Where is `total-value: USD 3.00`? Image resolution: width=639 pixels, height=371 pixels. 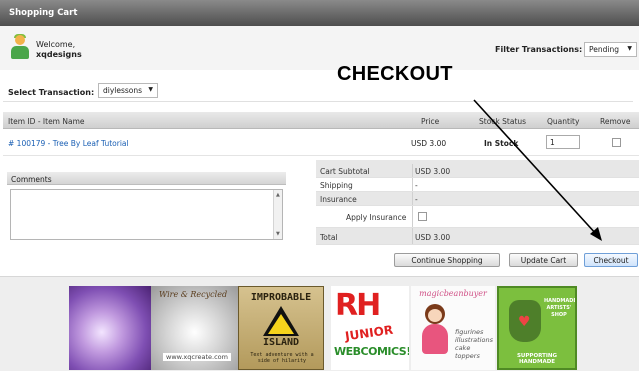
total-value: USD 3.00 is located at coordinates (433, 237).